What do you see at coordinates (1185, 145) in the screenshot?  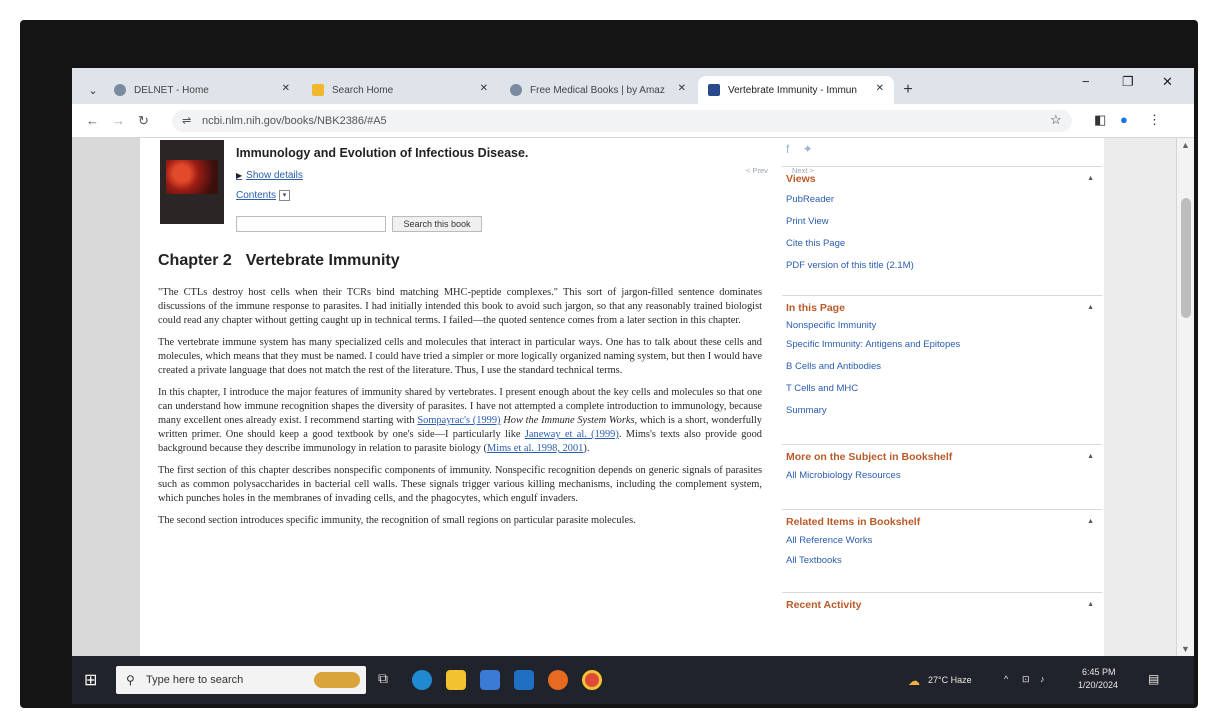 I see `scroll-up-icon: ▲` at bounding box center [1185, 145].